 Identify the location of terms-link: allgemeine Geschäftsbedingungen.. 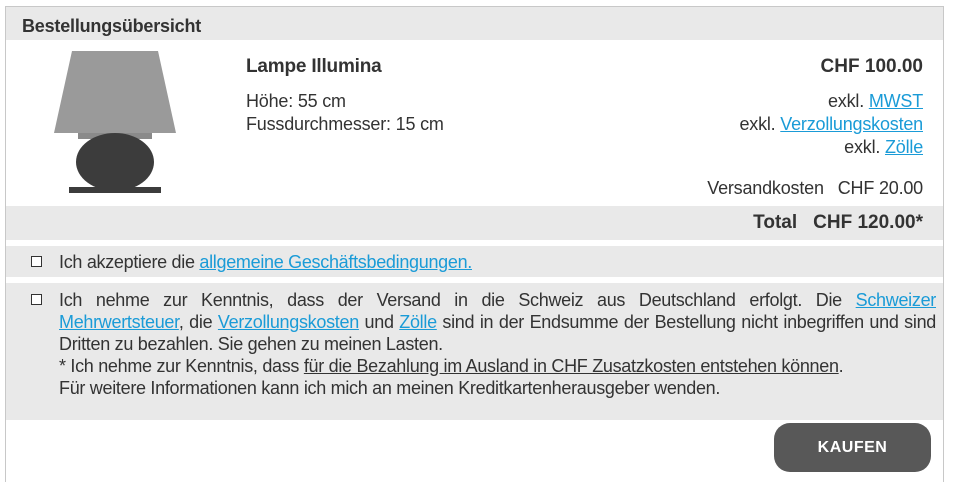
(335, 262).